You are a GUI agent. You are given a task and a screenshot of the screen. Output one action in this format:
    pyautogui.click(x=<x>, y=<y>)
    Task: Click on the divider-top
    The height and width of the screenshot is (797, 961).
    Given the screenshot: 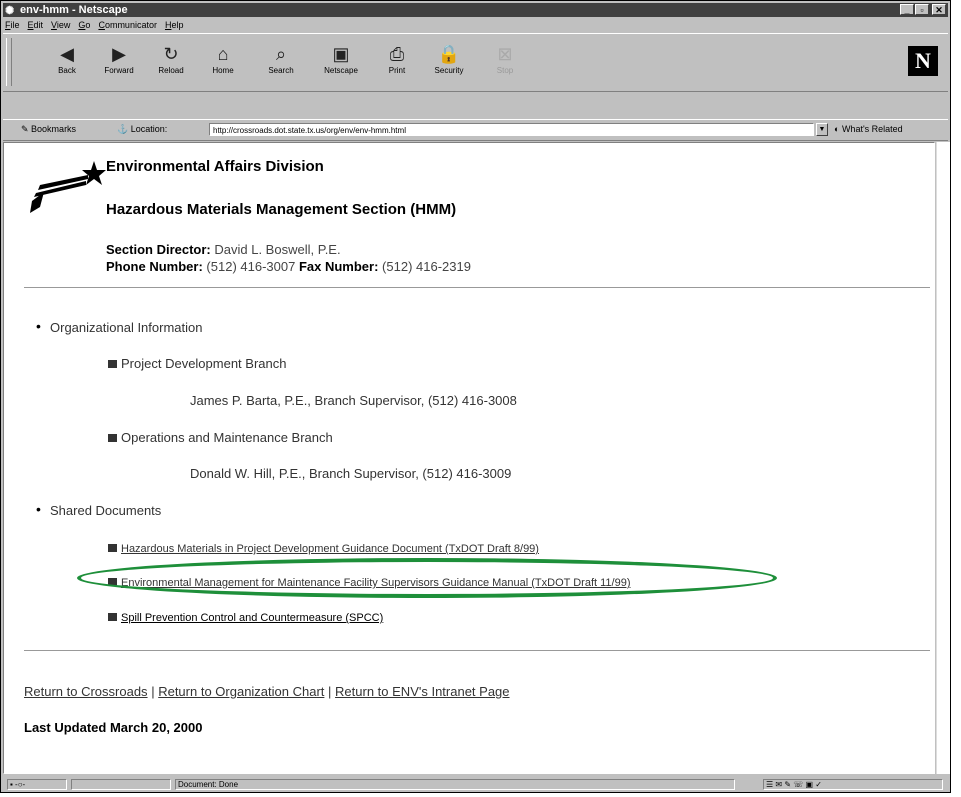 What is the action you would take?
    pyautogui.click(x=477, y=287)
    